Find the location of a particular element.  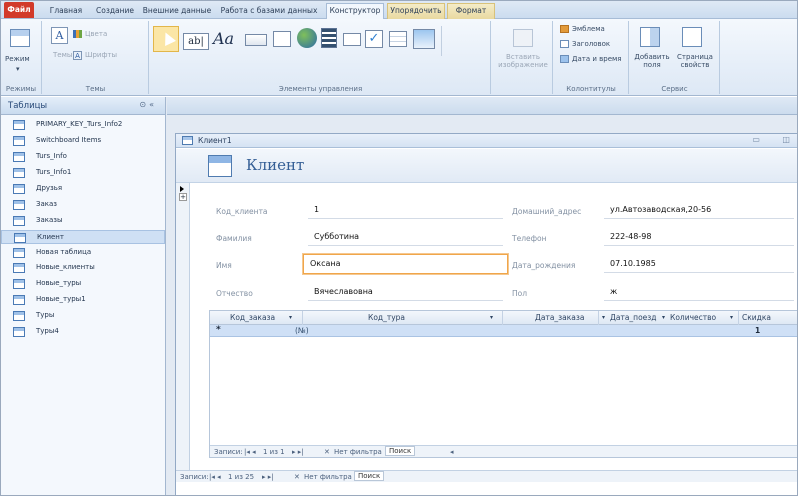

name-field: Оксана is located at coordinates (405, 264).